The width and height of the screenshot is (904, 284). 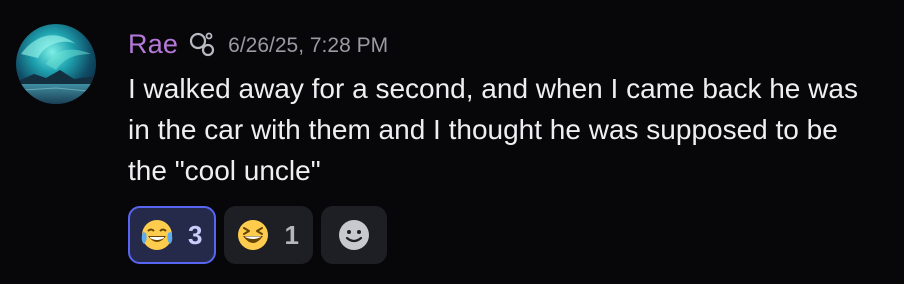 I want to click on face-with-tears-of-joy-icon, so click(x=157, y=235).